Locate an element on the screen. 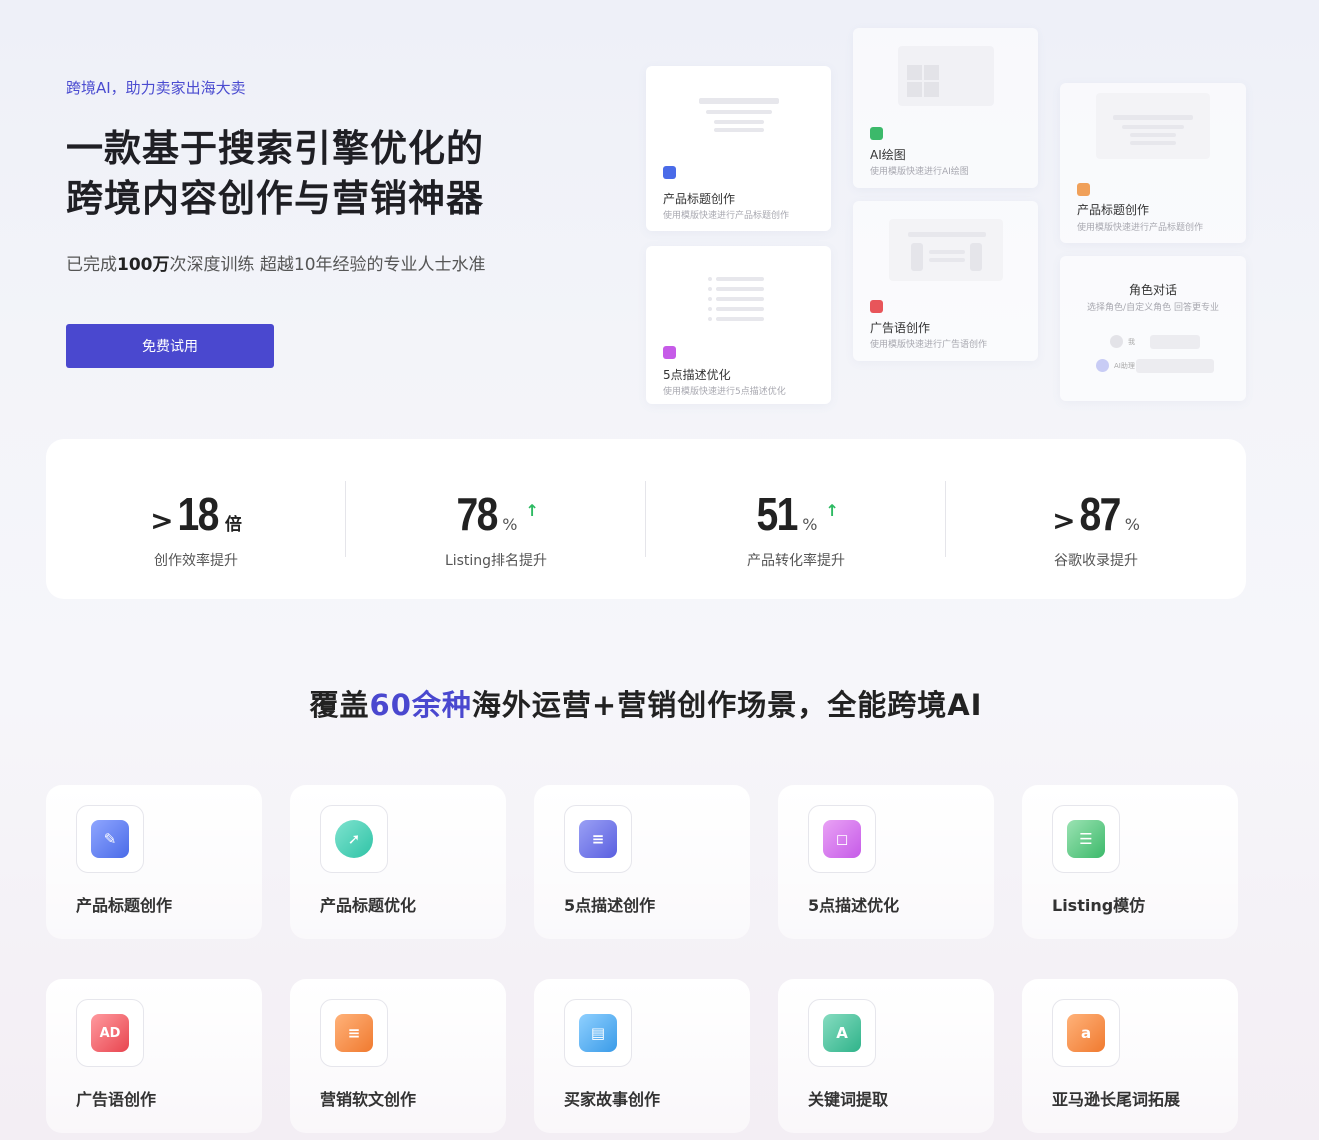 The width and height of the screenshot is (1319, 1140). preview-card-title: 广告语创作 is located at coordinates (900, 328).